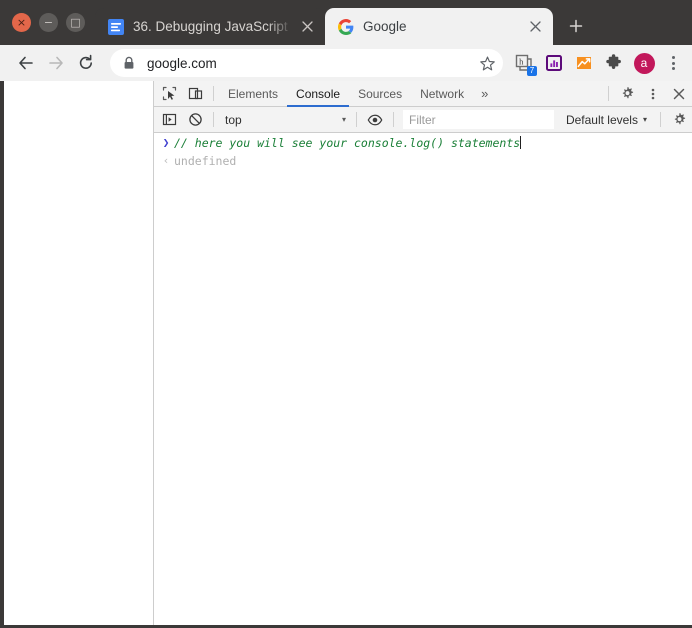 The image size is (692, 628). What do you see at coordinates (306, 63) in the screenshot?
I see `address-bar: google.com` at bounding box center [306, 63].